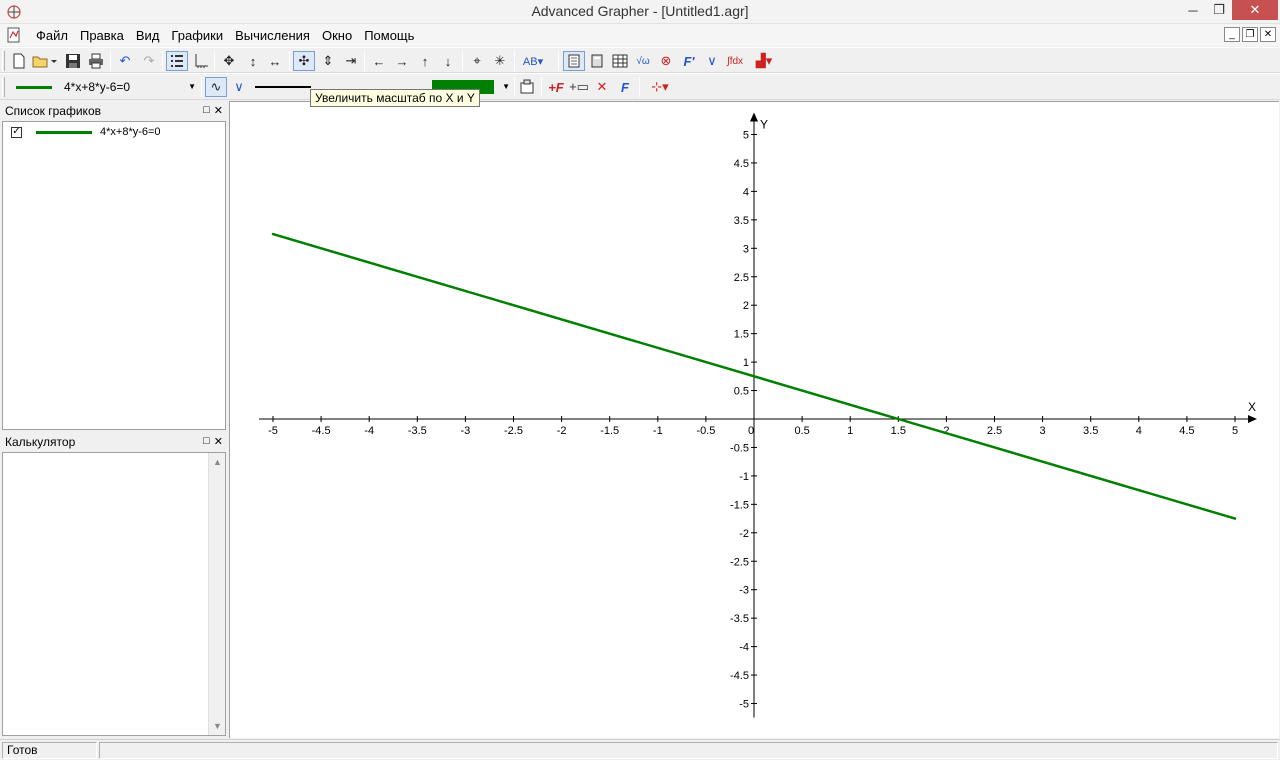  Describe the element at coordinates (448, 61) in the screenshot. I see `arrow-down-icon: ↓` at that location.